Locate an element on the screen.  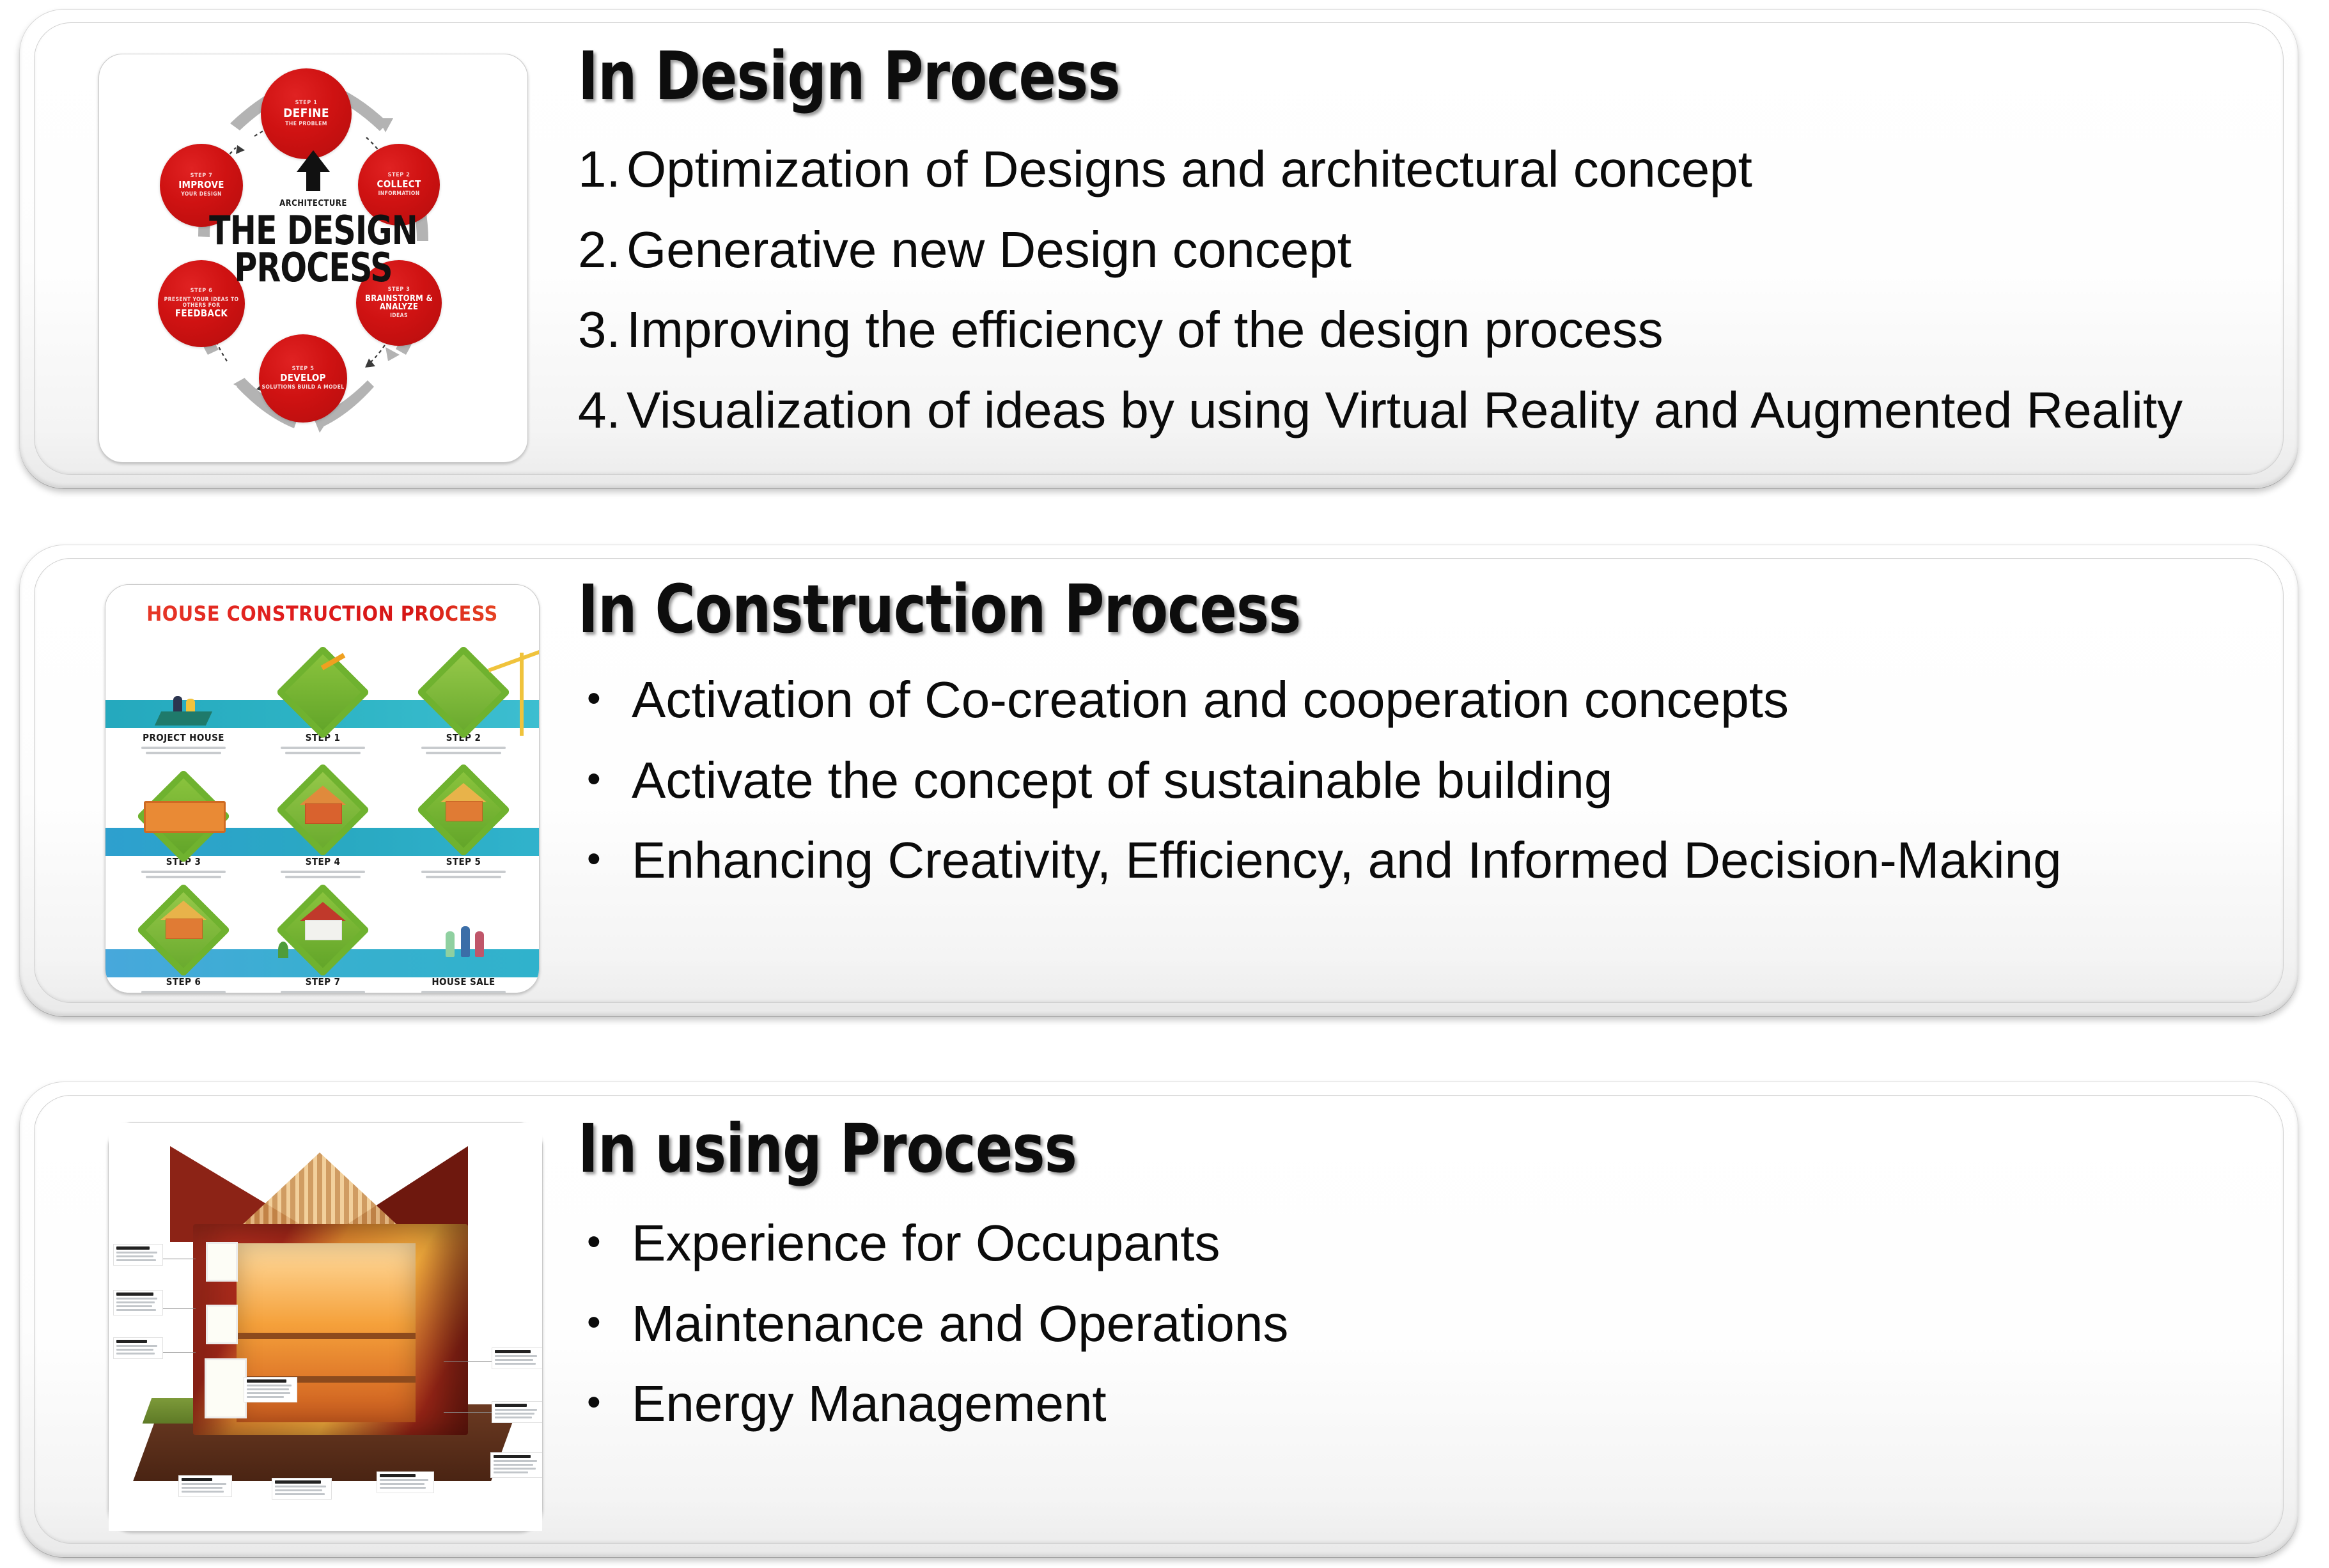
process-step-cell: STEP 1 is located at coordinates (323, 701).